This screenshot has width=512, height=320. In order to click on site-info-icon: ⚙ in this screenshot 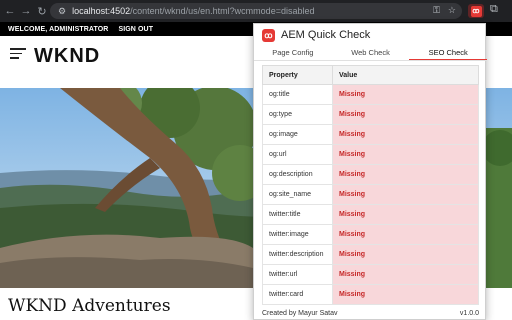, I will do `click(62, 11)`.